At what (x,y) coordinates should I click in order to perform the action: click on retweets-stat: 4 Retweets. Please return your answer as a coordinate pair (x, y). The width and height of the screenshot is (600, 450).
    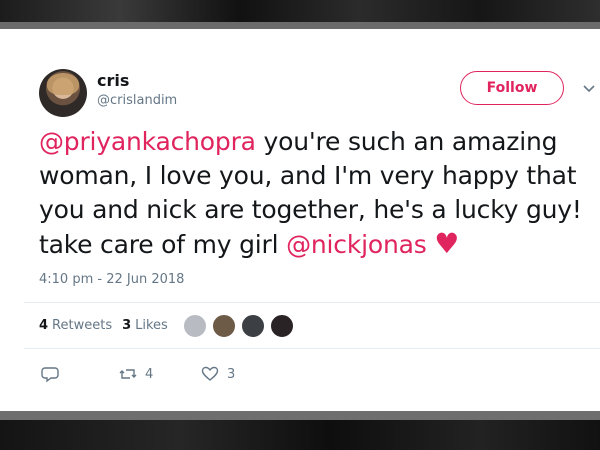
    Looking at the image, I should click on (75, 325).